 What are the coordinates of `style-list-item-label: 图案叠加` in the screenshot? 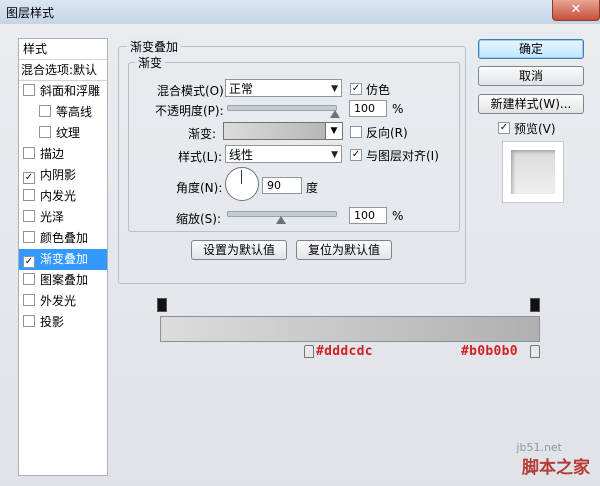 It's located at (64, 280).